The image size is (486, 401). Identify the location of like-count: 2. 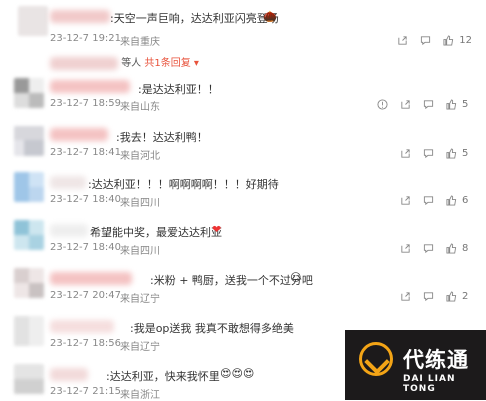
(465, 296).